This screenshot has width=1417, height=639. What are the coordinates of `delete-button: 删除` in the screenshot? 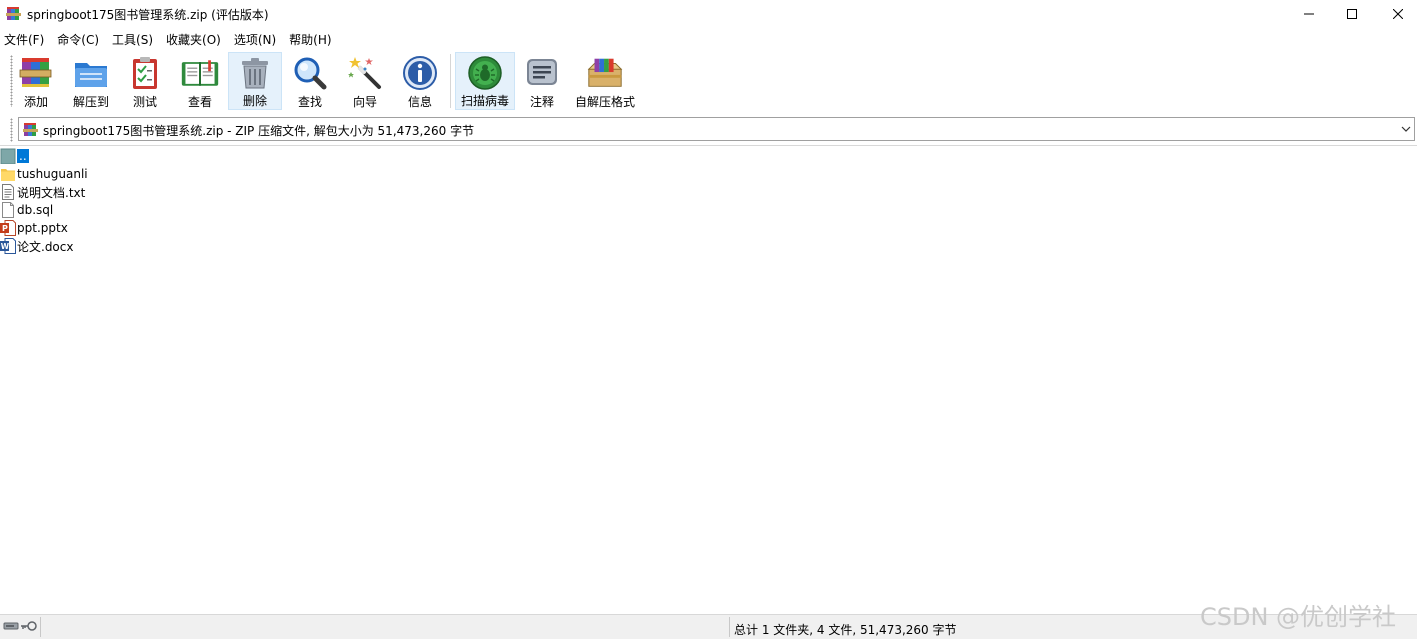 It's located at (255, 81).